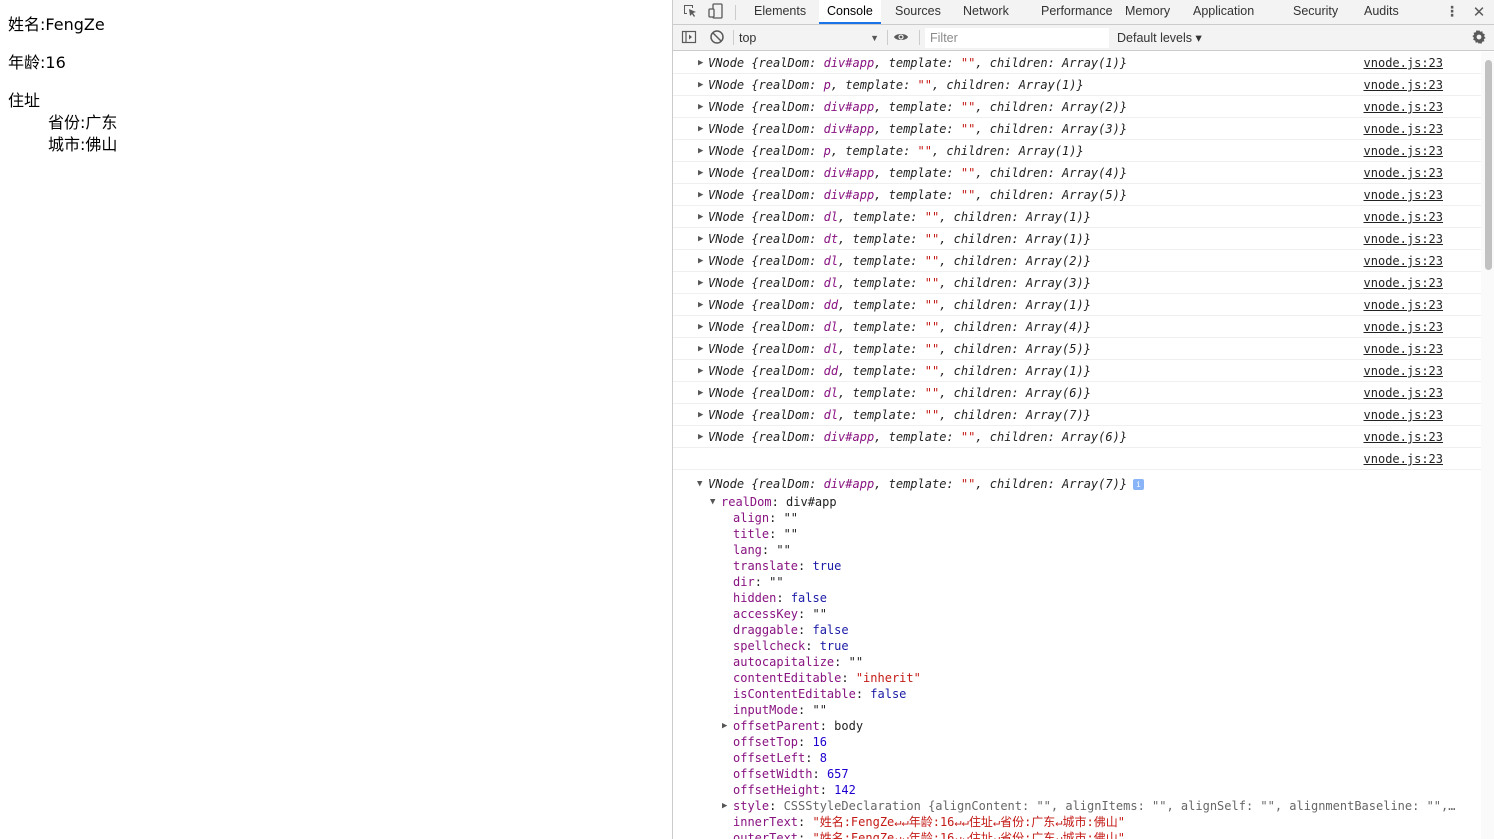 This screenshot has width=1494, height=839. I want to click on property-row: align: "", so click(1077, 518).